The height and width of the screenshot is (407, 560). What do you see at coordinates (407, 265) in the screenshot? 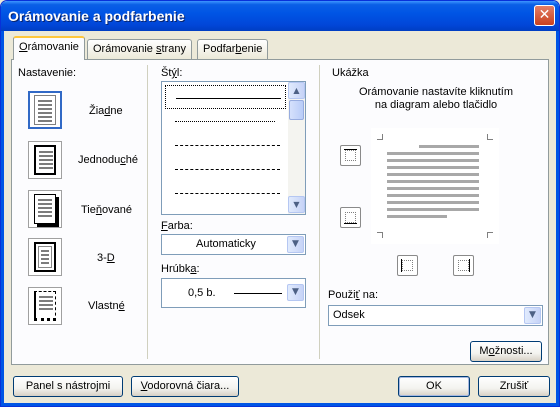
I see `left-border-button` at bounding box center [407, 265].